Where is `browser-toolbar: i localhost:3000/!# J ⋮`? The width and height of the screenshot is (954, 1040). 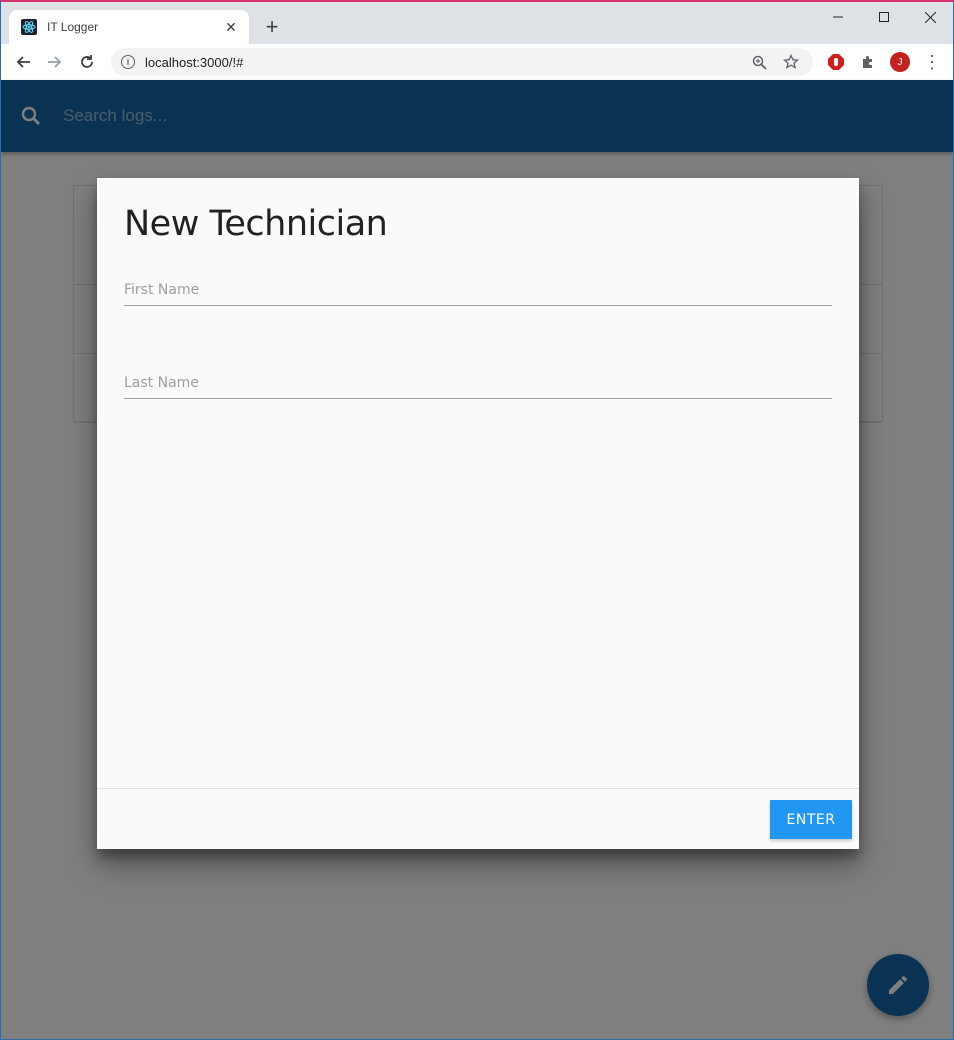 browser-toolbar: i localhost:3000/!# J ⋮ is located at coordinates (477, 62).